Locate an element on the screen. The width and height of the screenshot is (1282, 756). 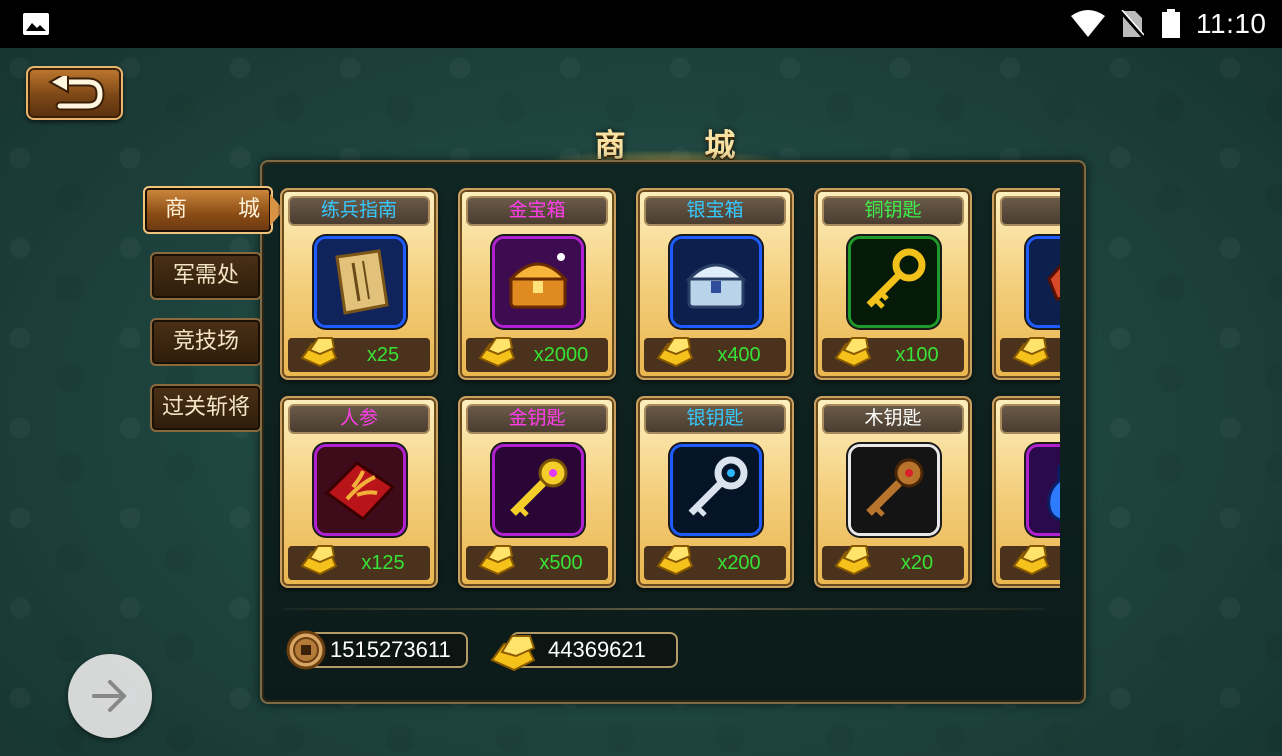
coin-balance-value: 1515273611 is located at coordinates (390, 649).